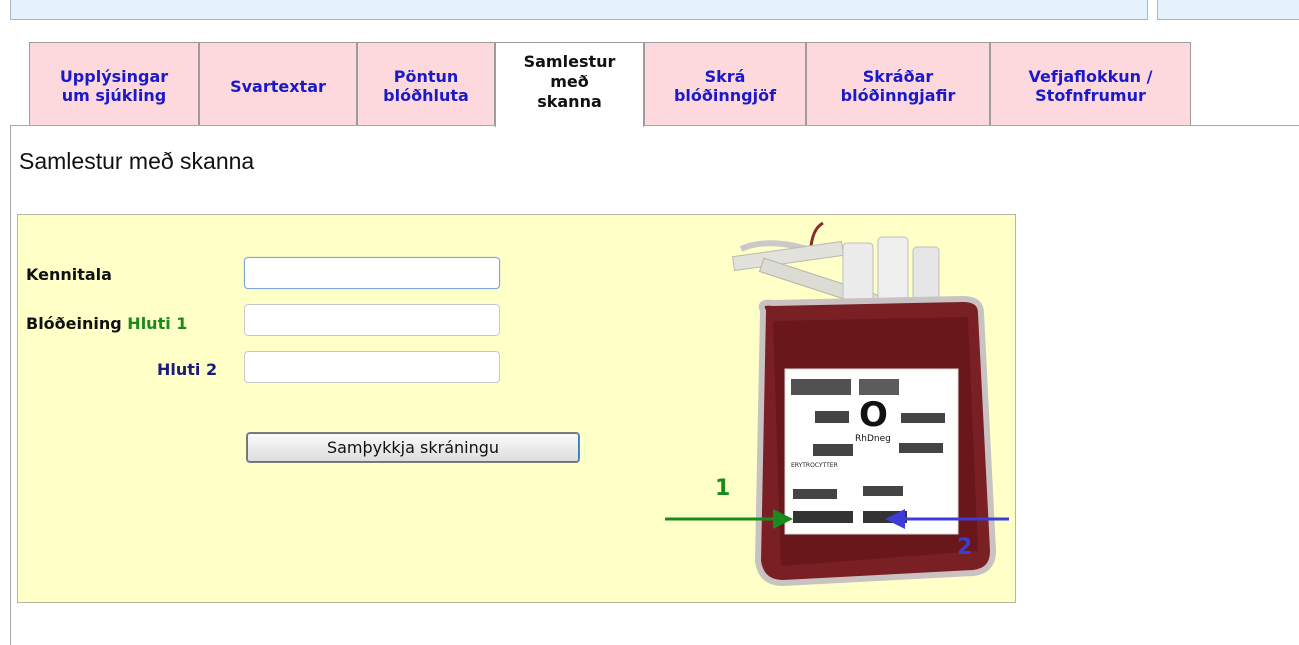 The height and width of the screenshot is (645, 1299). Describe the element at coordinates (873, 415) in the screenshot. I see `blood-type-text: O` at that location.